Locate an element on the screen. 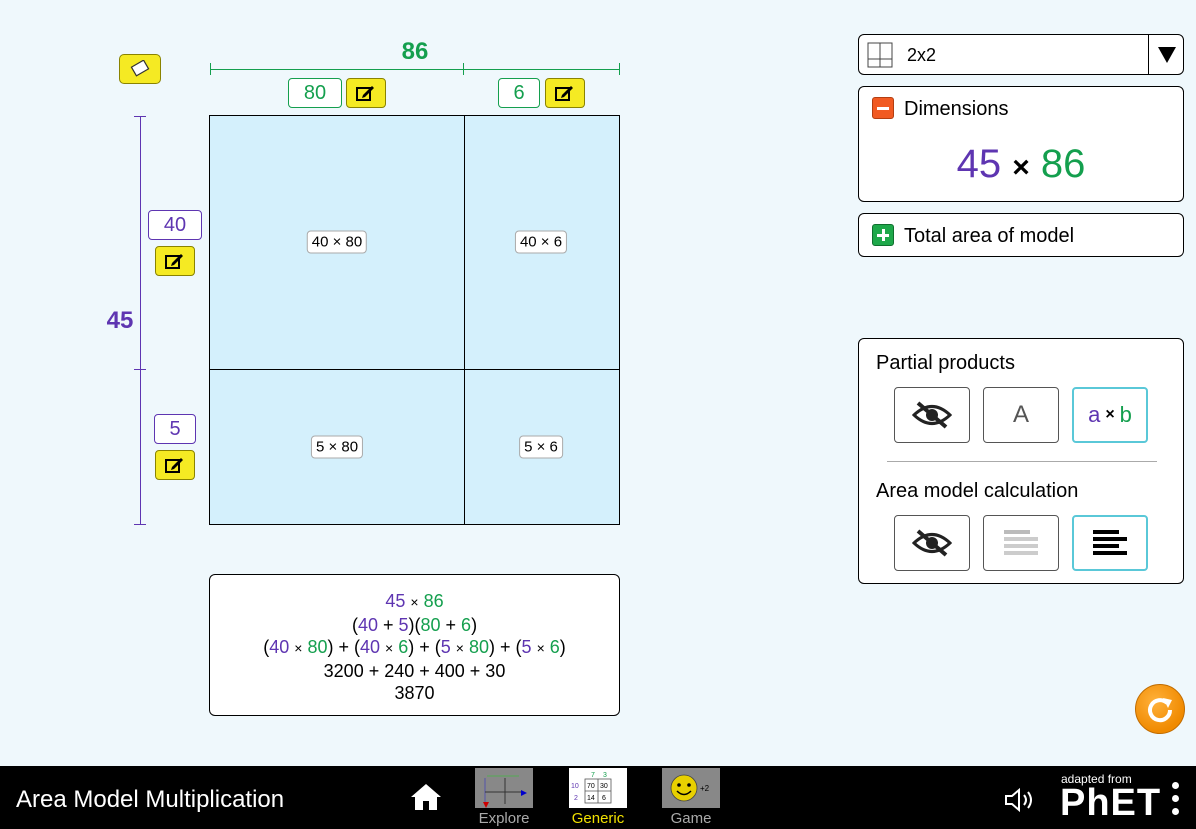 The width and height of the screenshot is (1196, 829). dimensions-title: Dimensions is located at coordinates (956, 109).